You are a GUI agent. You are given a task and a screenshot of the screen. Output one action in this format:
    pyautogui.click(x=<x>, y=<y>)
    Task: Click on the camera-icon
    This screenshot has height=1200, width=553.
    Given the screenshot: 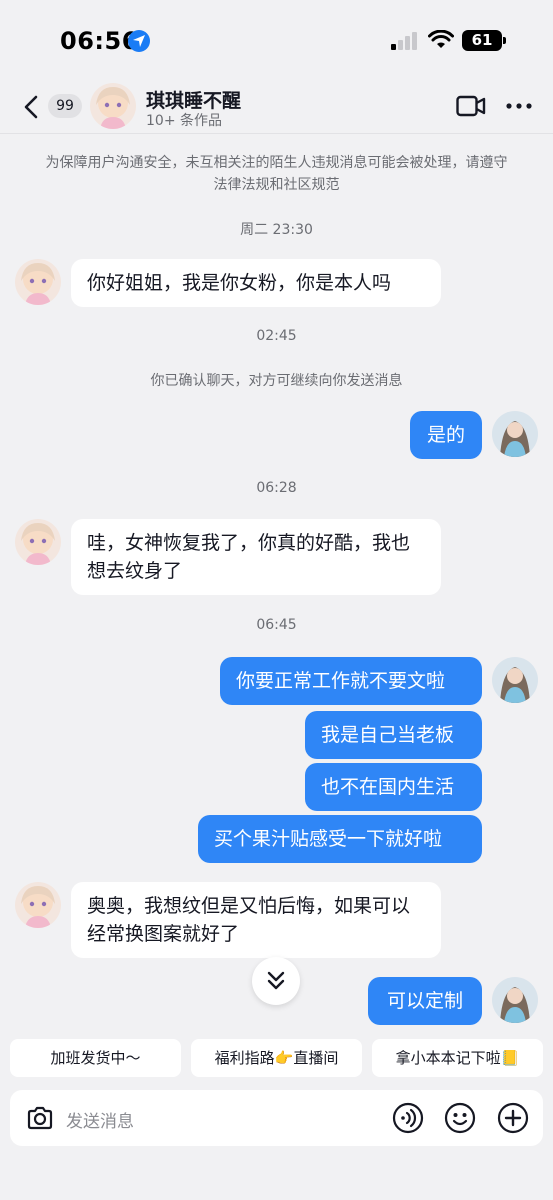 What is the action you would take?
    pyautogui.click(x=40, y=1118)
    